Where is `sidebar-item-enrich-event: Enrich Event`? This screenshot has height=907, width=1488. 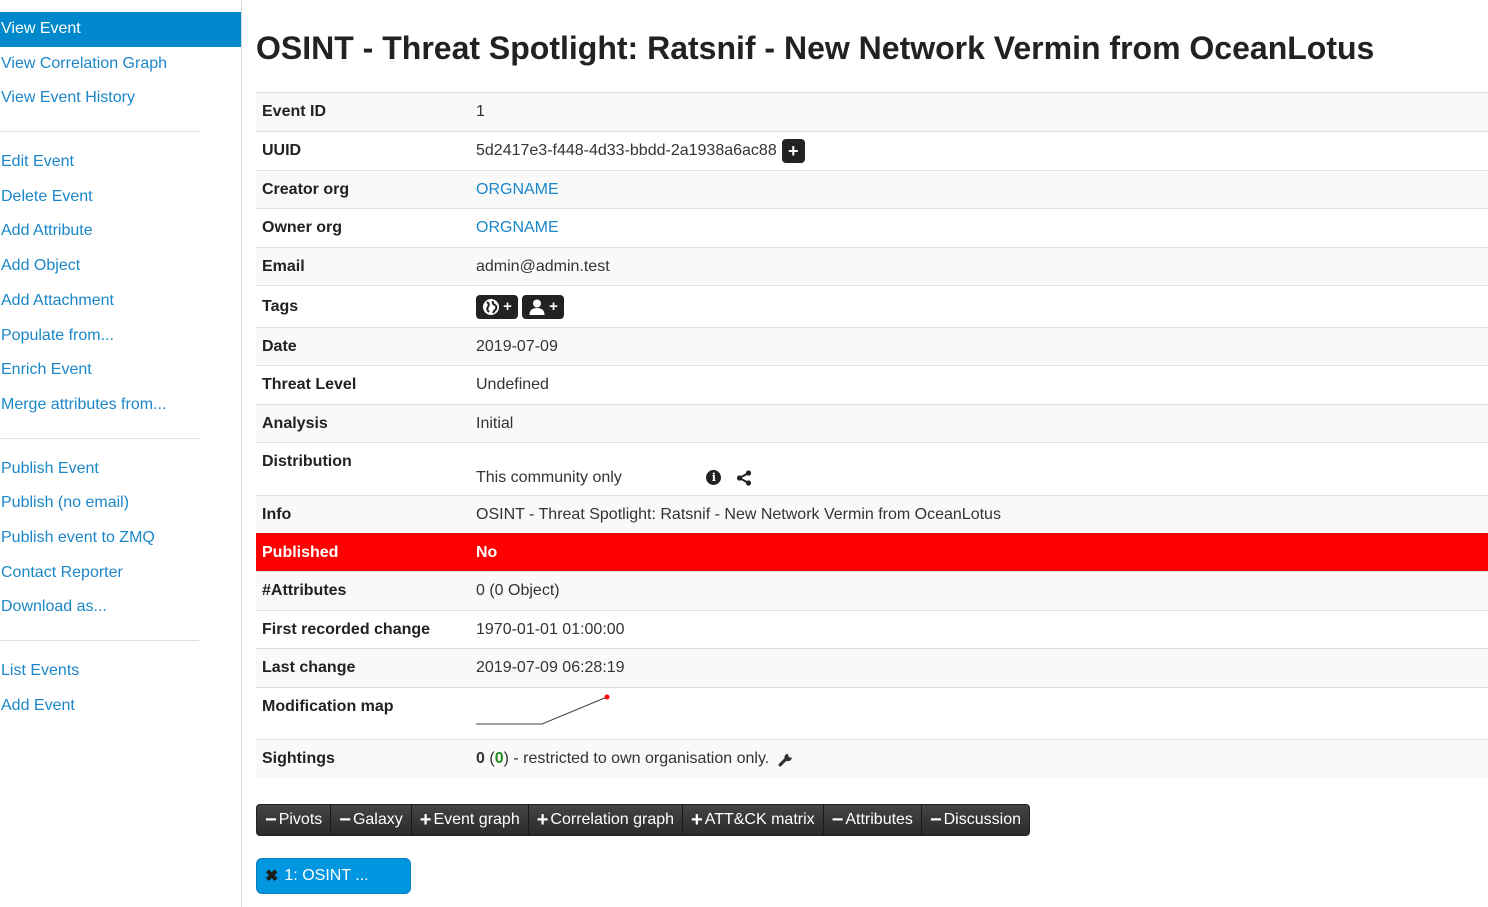 sidebar-item-enrich-event: Enrich Event is located at coordinates (120, 370).